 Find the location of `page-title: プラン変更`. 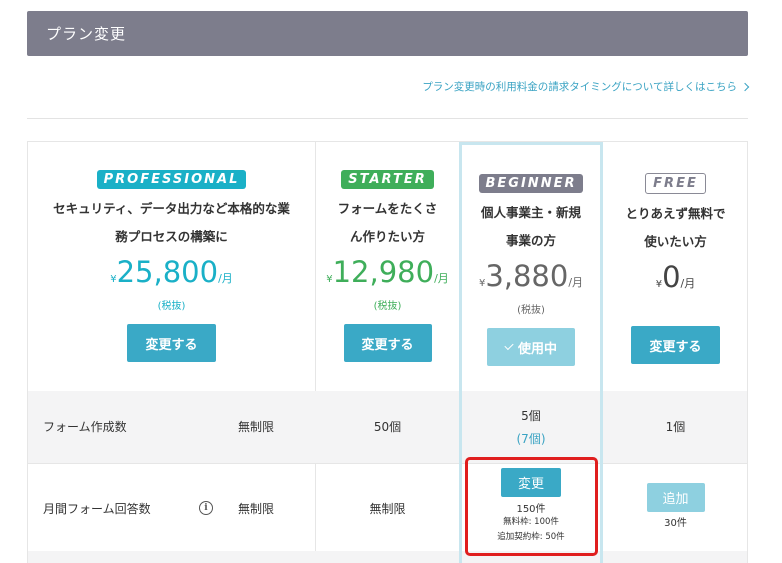

page-title: プラン変更 is located at coordinates (86, 34).